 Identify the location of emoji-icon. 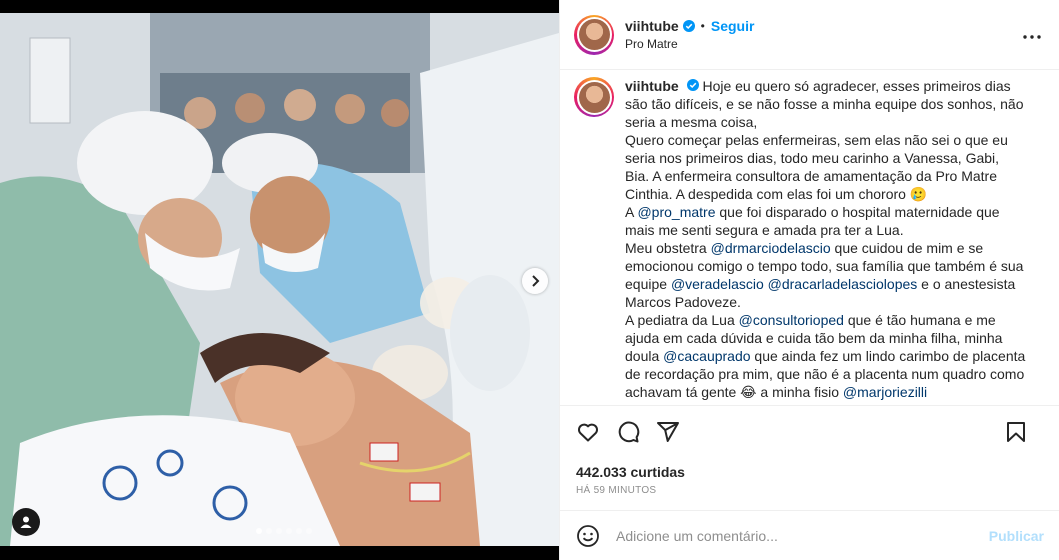
(588, 535).